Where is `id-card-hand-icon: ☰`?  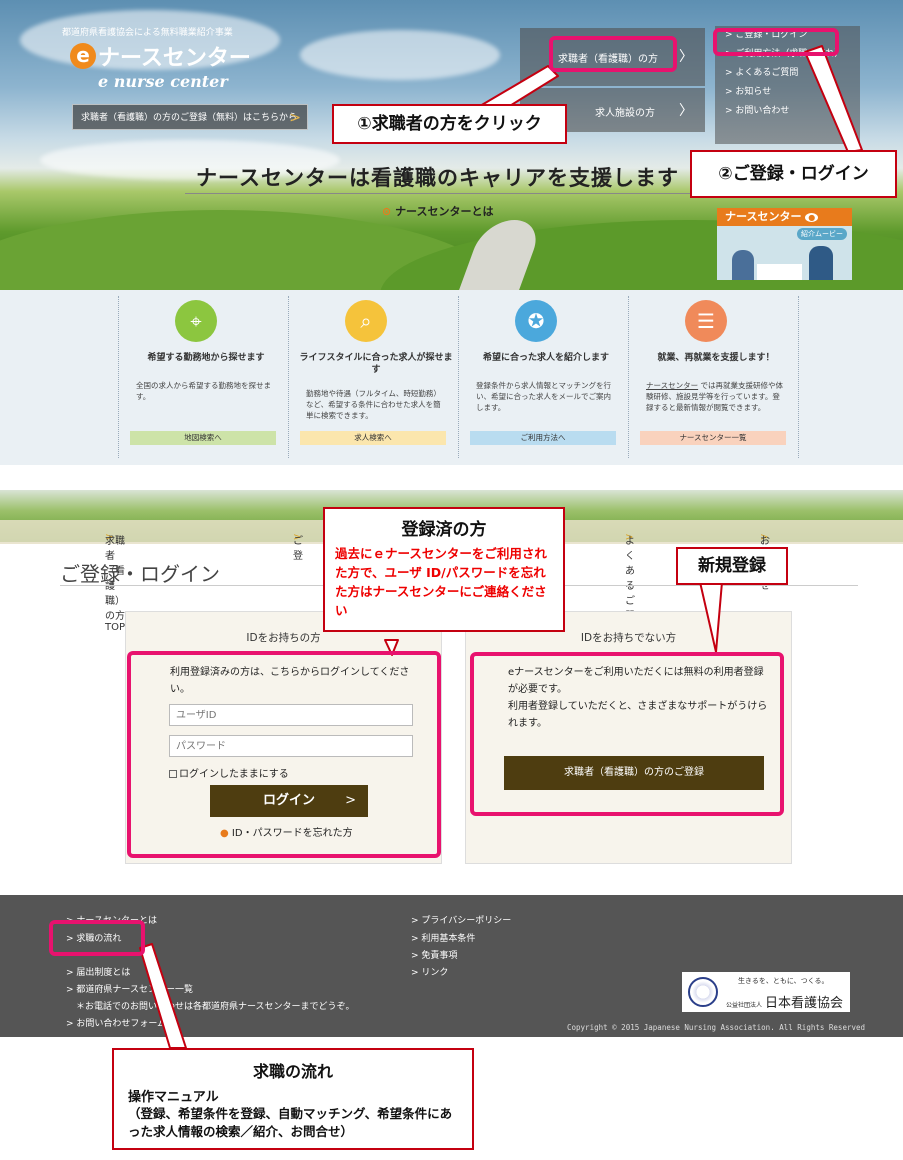
id-card-hand-icon: ☰ is located at coordinates (706, 321).